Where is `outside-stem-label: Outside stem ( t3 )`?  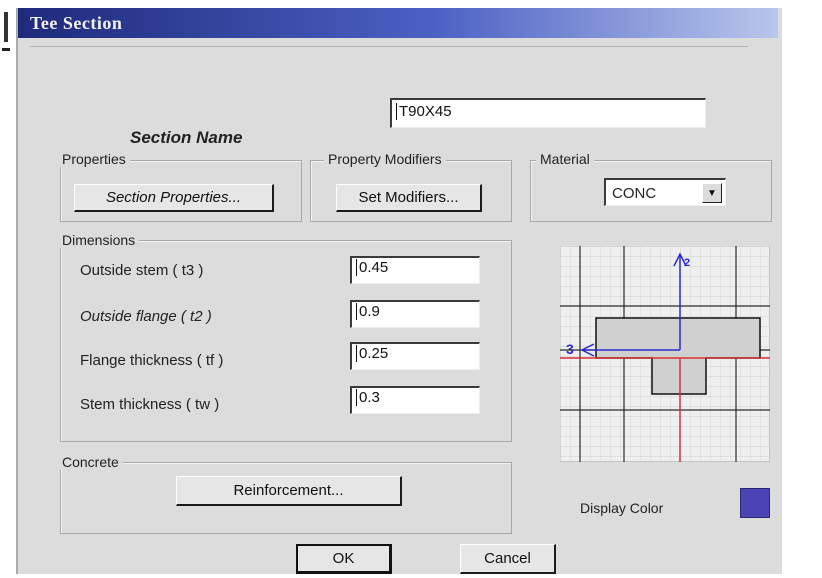
outside-stem-label: Outside stem ( t3 ) is located at coordinates (142, 270).